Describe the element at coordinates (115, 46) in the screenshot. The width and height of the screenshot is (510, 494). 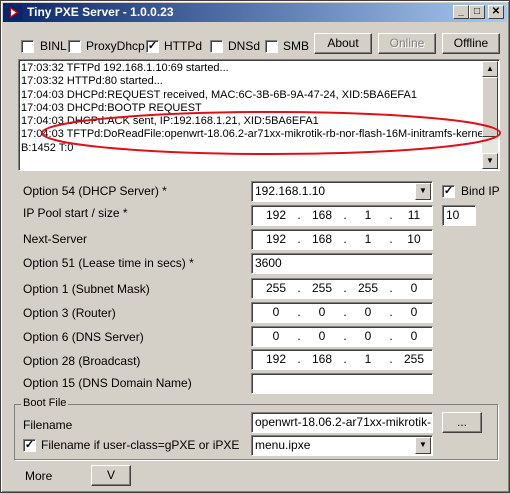
I see `proxydhcp-label: ProxyDhcp` at that location.